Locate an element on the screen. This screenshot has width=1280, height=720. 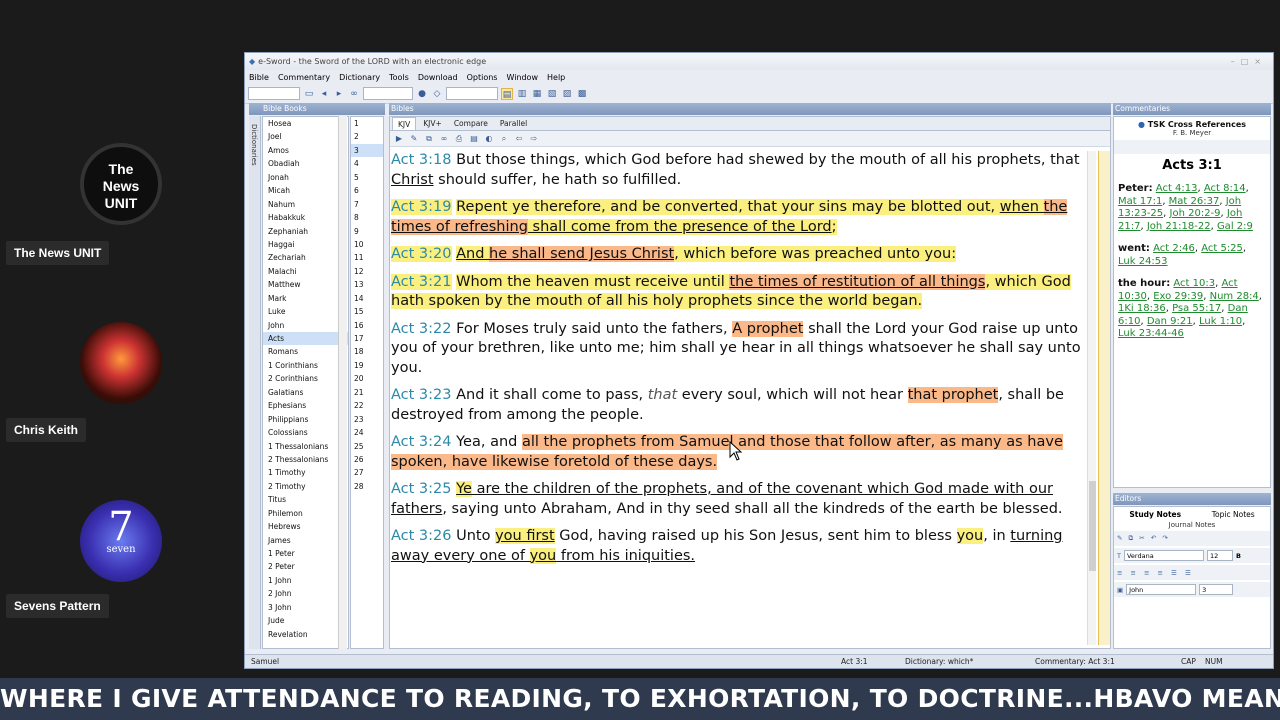
editor-tool-icons: ✎ ⧉ ✂ ↶ ↷ is located at coordinates (1143, 538).